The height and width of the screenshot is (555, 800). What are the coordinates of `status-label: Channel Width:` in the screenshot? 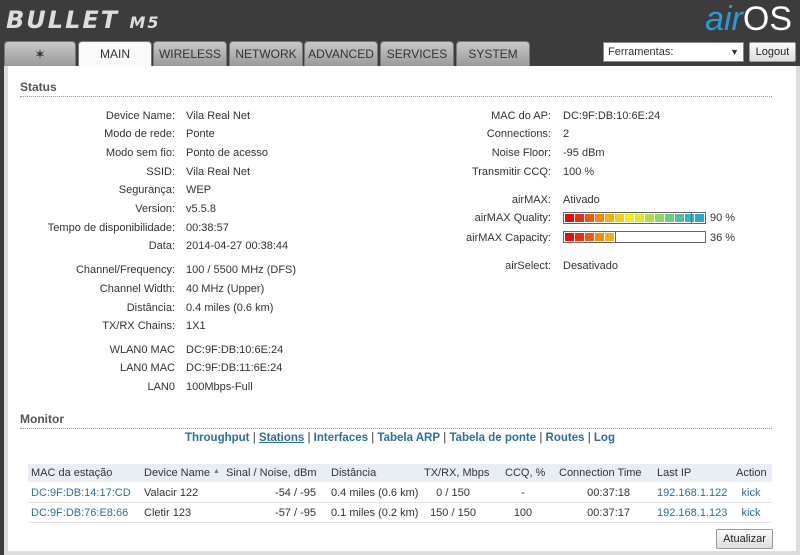 It's located at (137, 289).